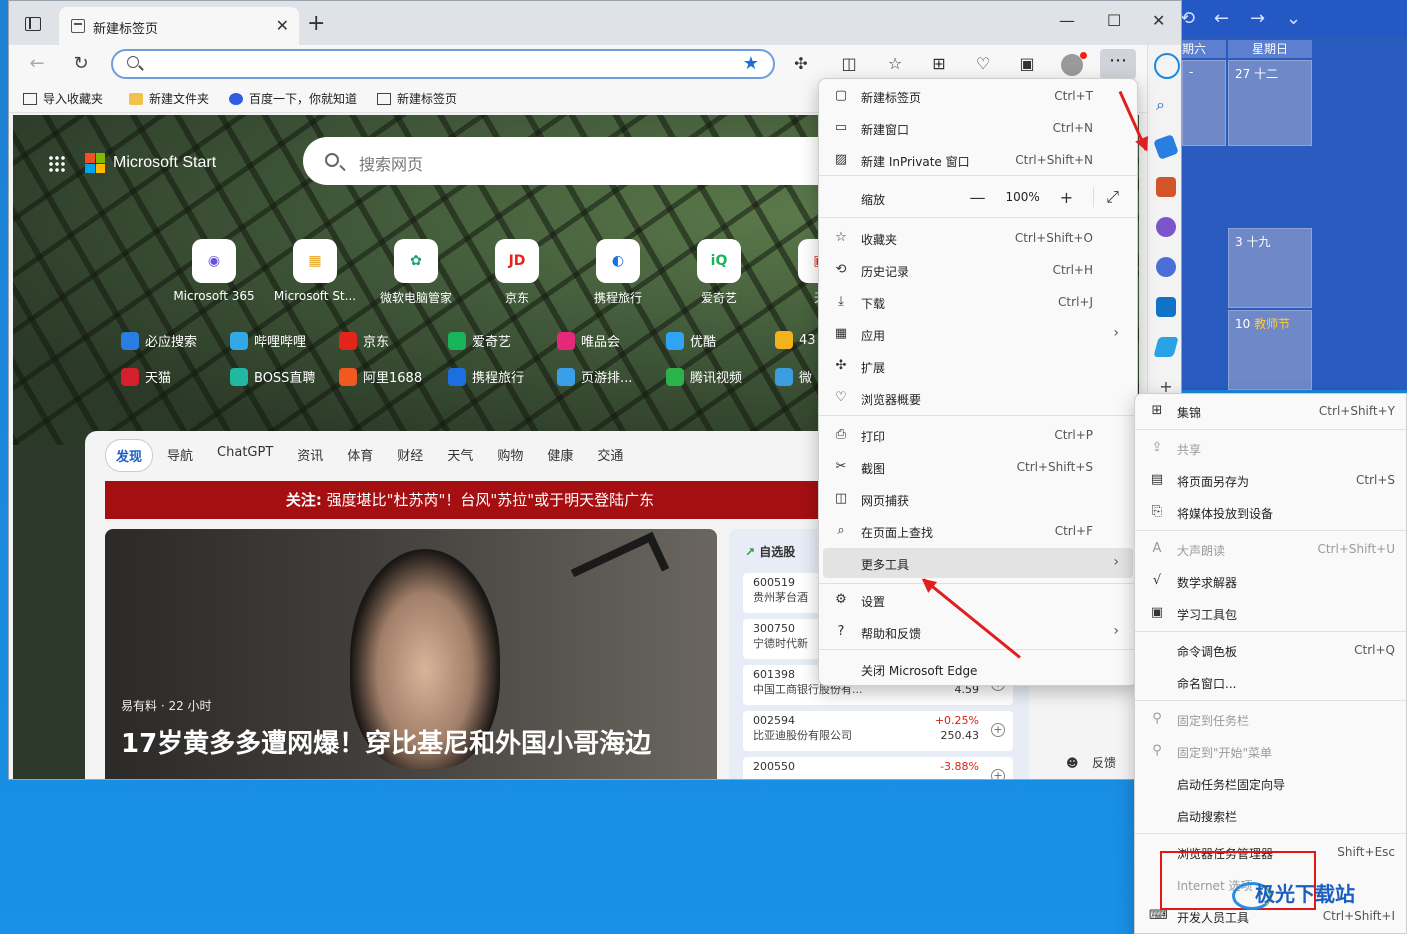 Image resolution: width=1407 pixels, height=934 pixels. Describe the element at coordinates (878, 731) in the screenshot. I see `stock-row: 002594 比亚迪股份有限公司 +0.25% 250.43 +` at that location.